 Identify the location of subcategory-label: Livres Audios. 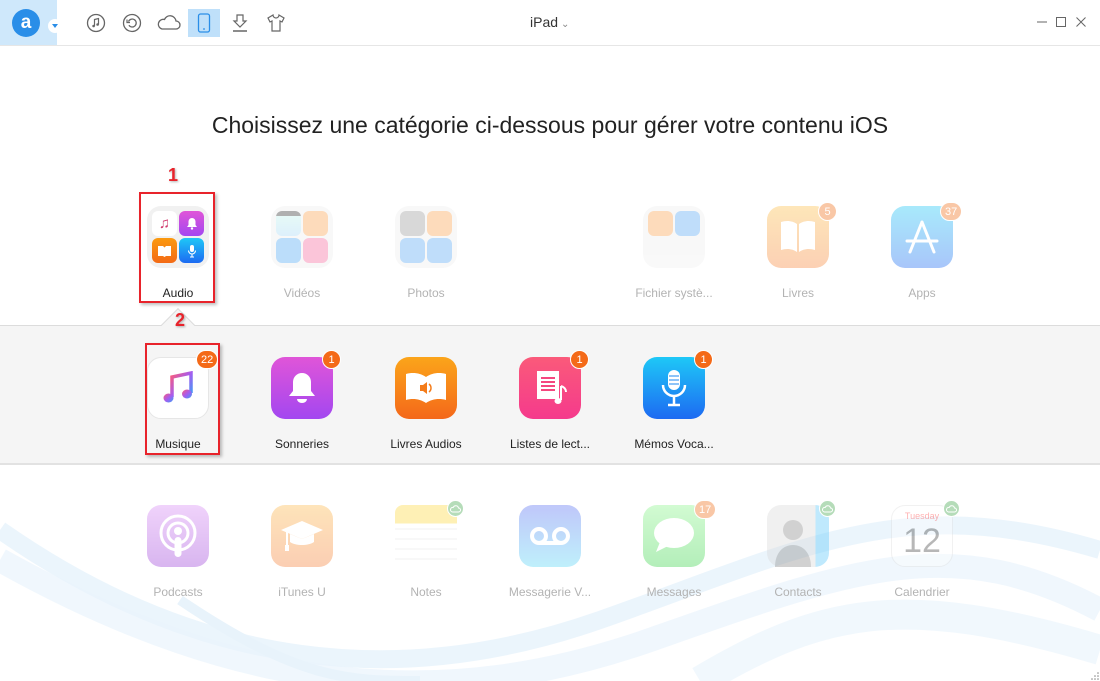
(426, 444).